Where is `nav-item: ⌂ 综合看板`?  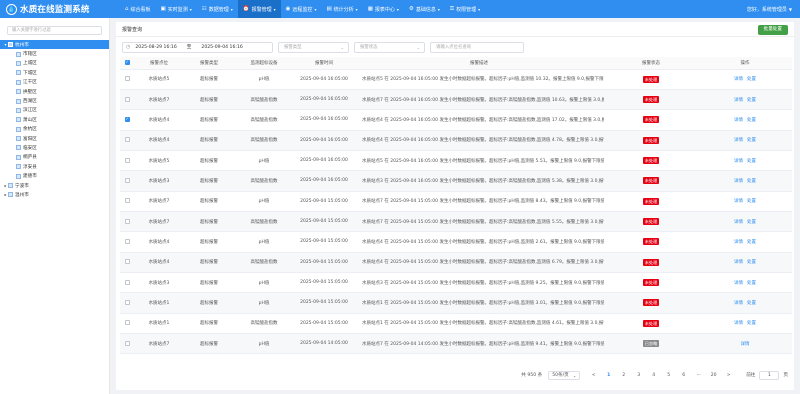 nav-item: ⌂ 综合看板 is located at coordinates (138, 9).